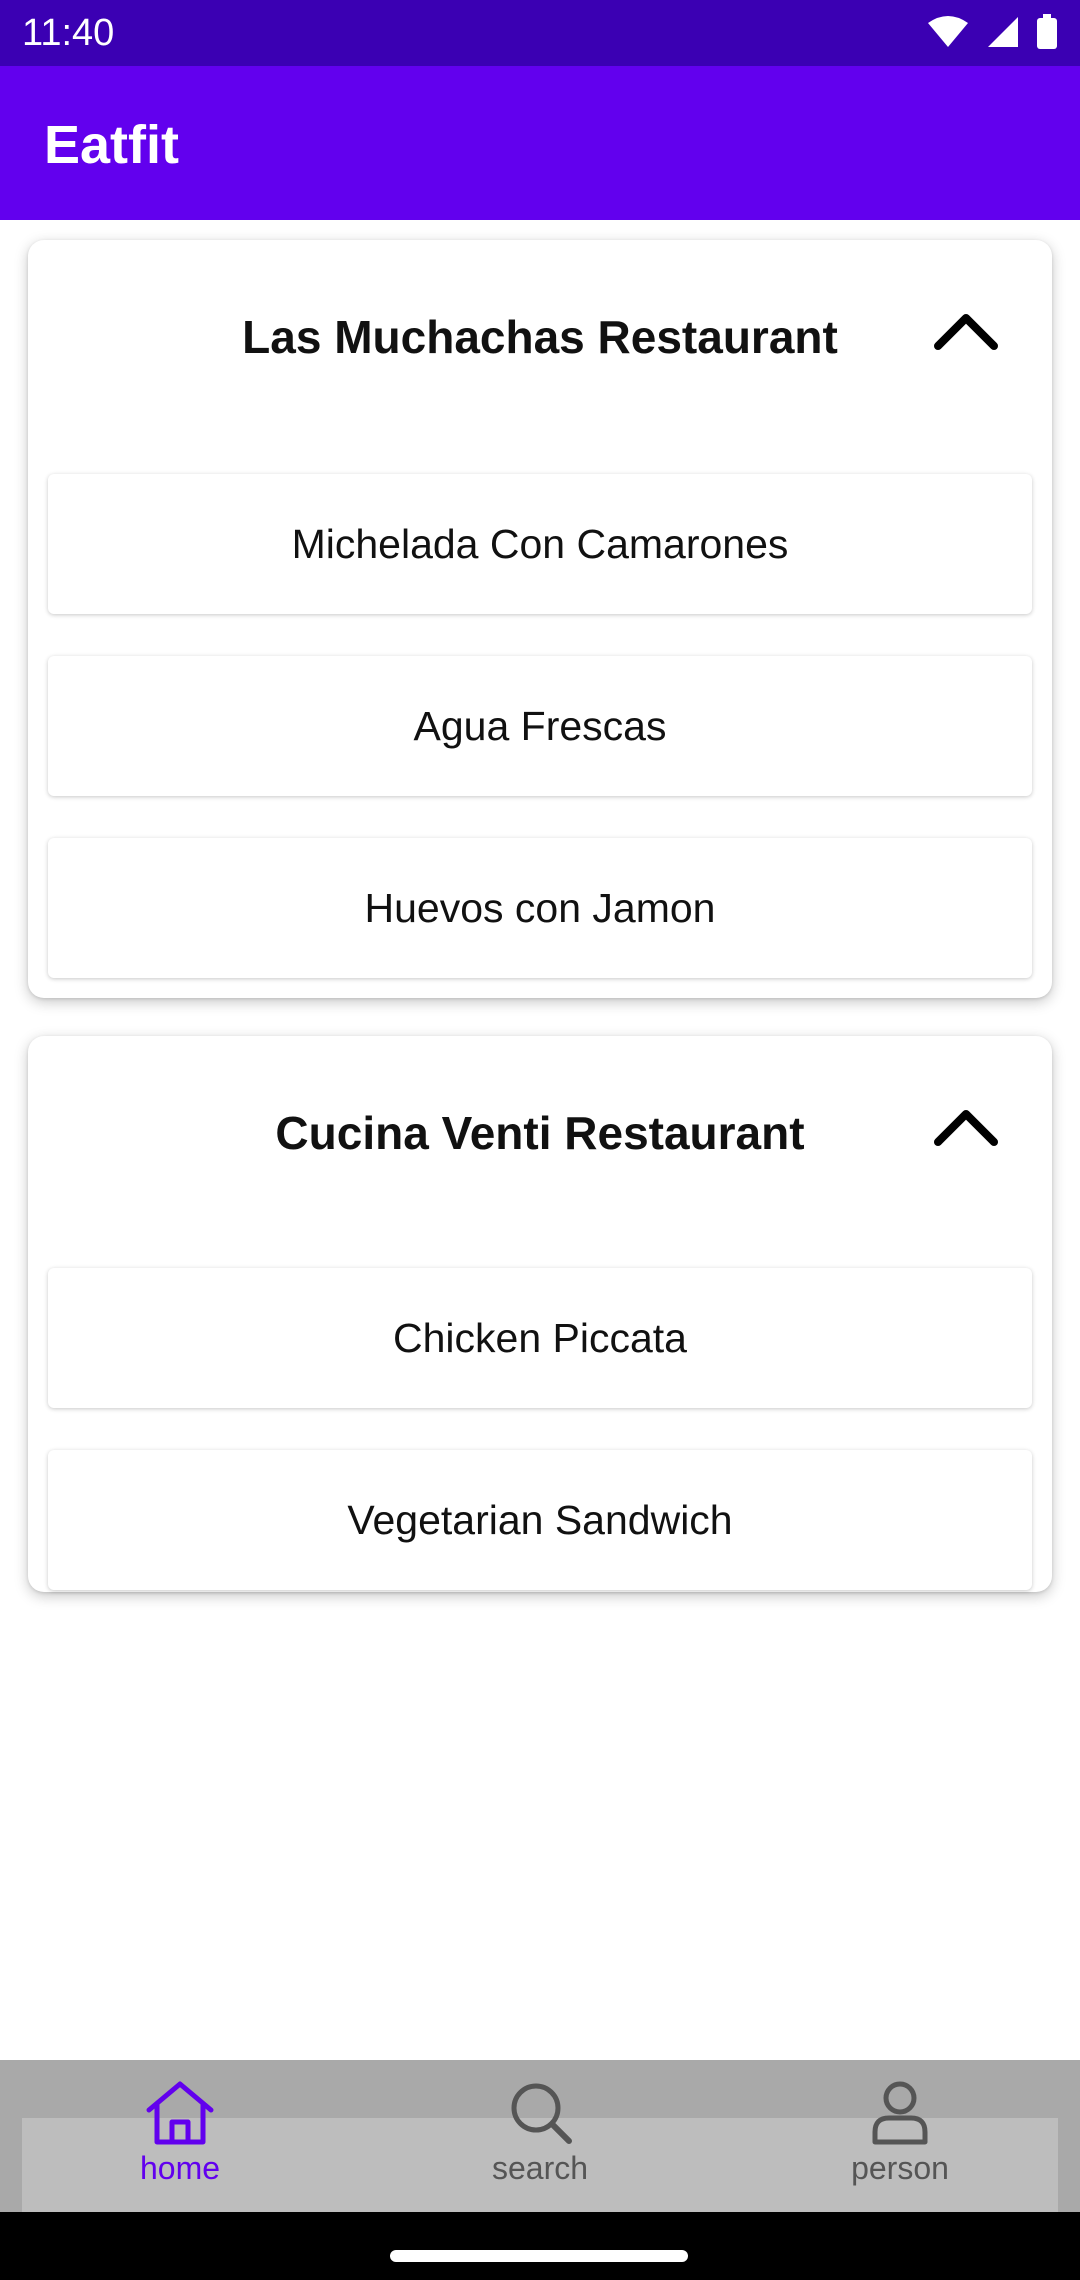 This screenshot has width=1080, height=2280. I want to click on wifi-icon, so click(948, 31).